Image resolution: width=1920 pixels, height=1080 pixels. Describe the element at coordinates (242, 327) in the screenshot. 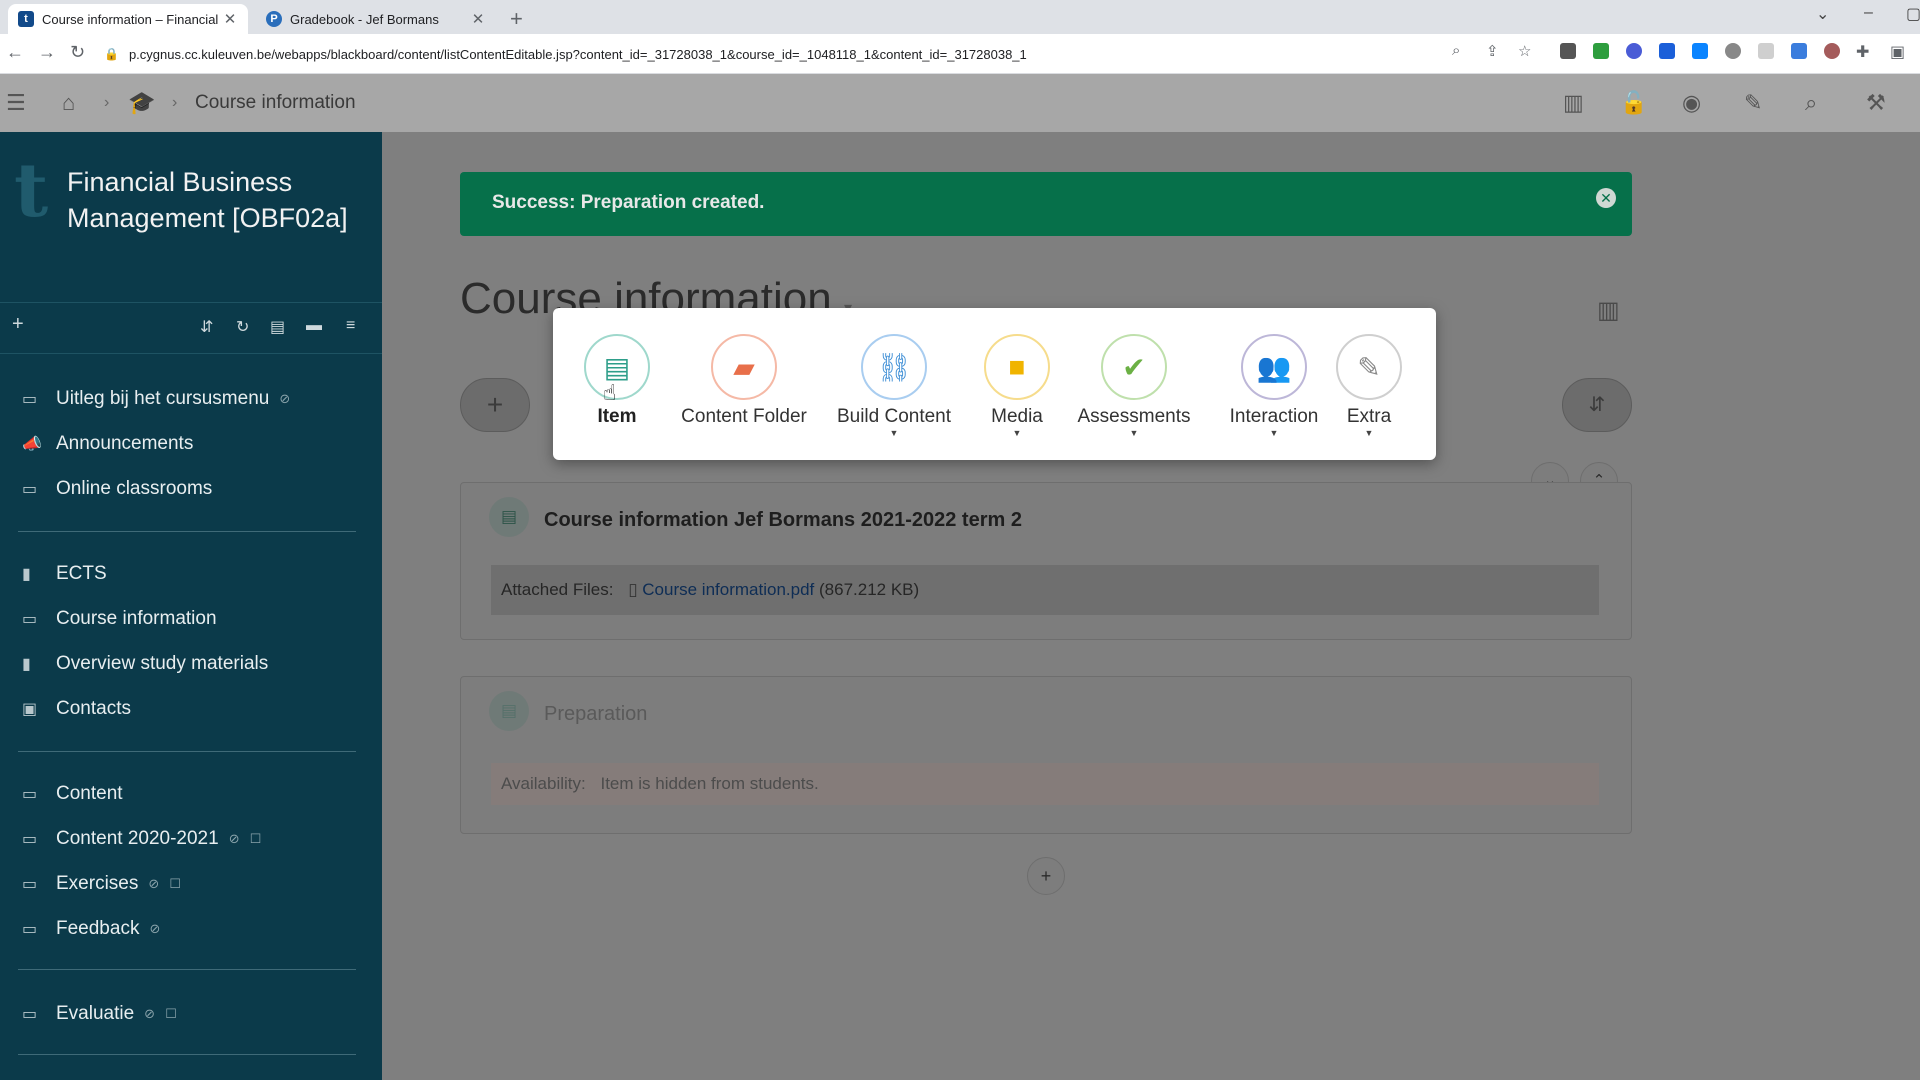

I see `refresh-icon: ↻` at that location.